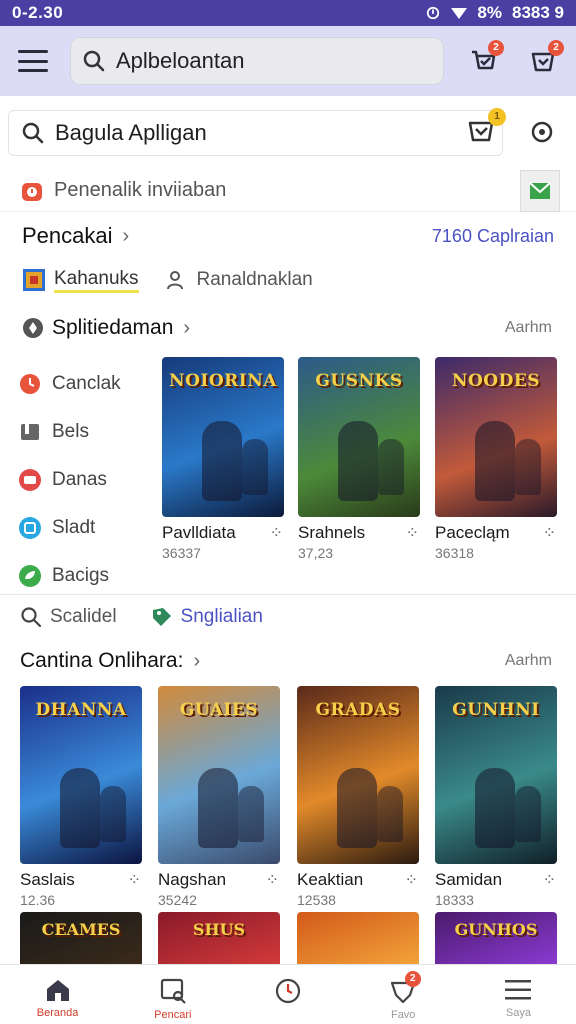 The width and height of the screenshot is (576, 1024). What do you see at coordinates (192, 879) in the screenshot?
I see `game-name: Nagshan` at bounding box center [192, 879].